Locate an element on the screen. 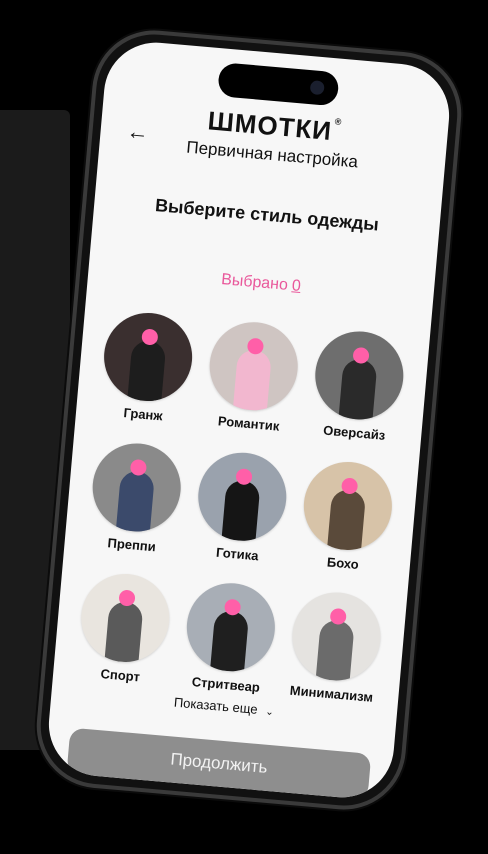 Image resolution: width=488 pixels, height=854 pixels. style-label: Минимализм is located at coordinates (331, 693).